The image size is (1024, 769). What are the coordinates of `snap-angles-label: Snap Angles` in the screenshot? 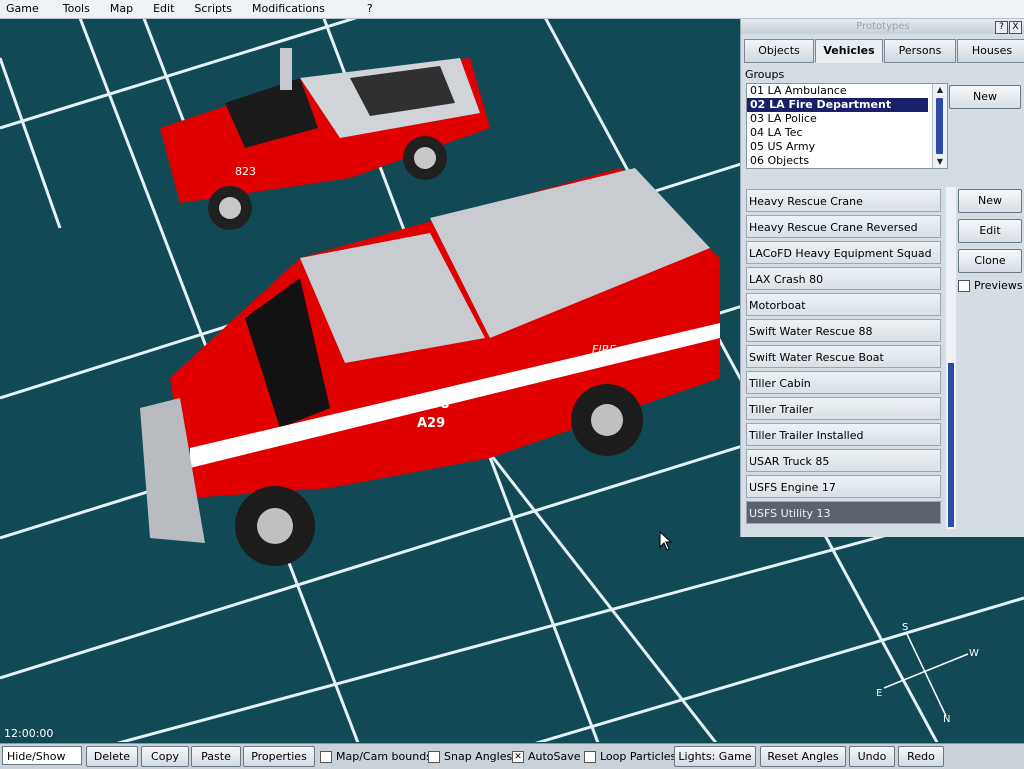 It's located at (478, 756).